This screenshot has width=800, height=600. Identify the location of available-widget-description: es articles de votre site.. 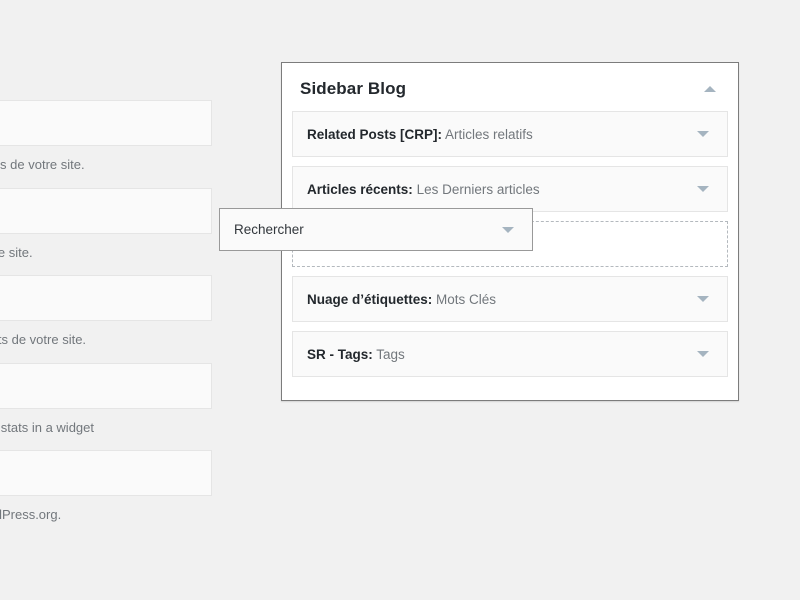
(16, 252).